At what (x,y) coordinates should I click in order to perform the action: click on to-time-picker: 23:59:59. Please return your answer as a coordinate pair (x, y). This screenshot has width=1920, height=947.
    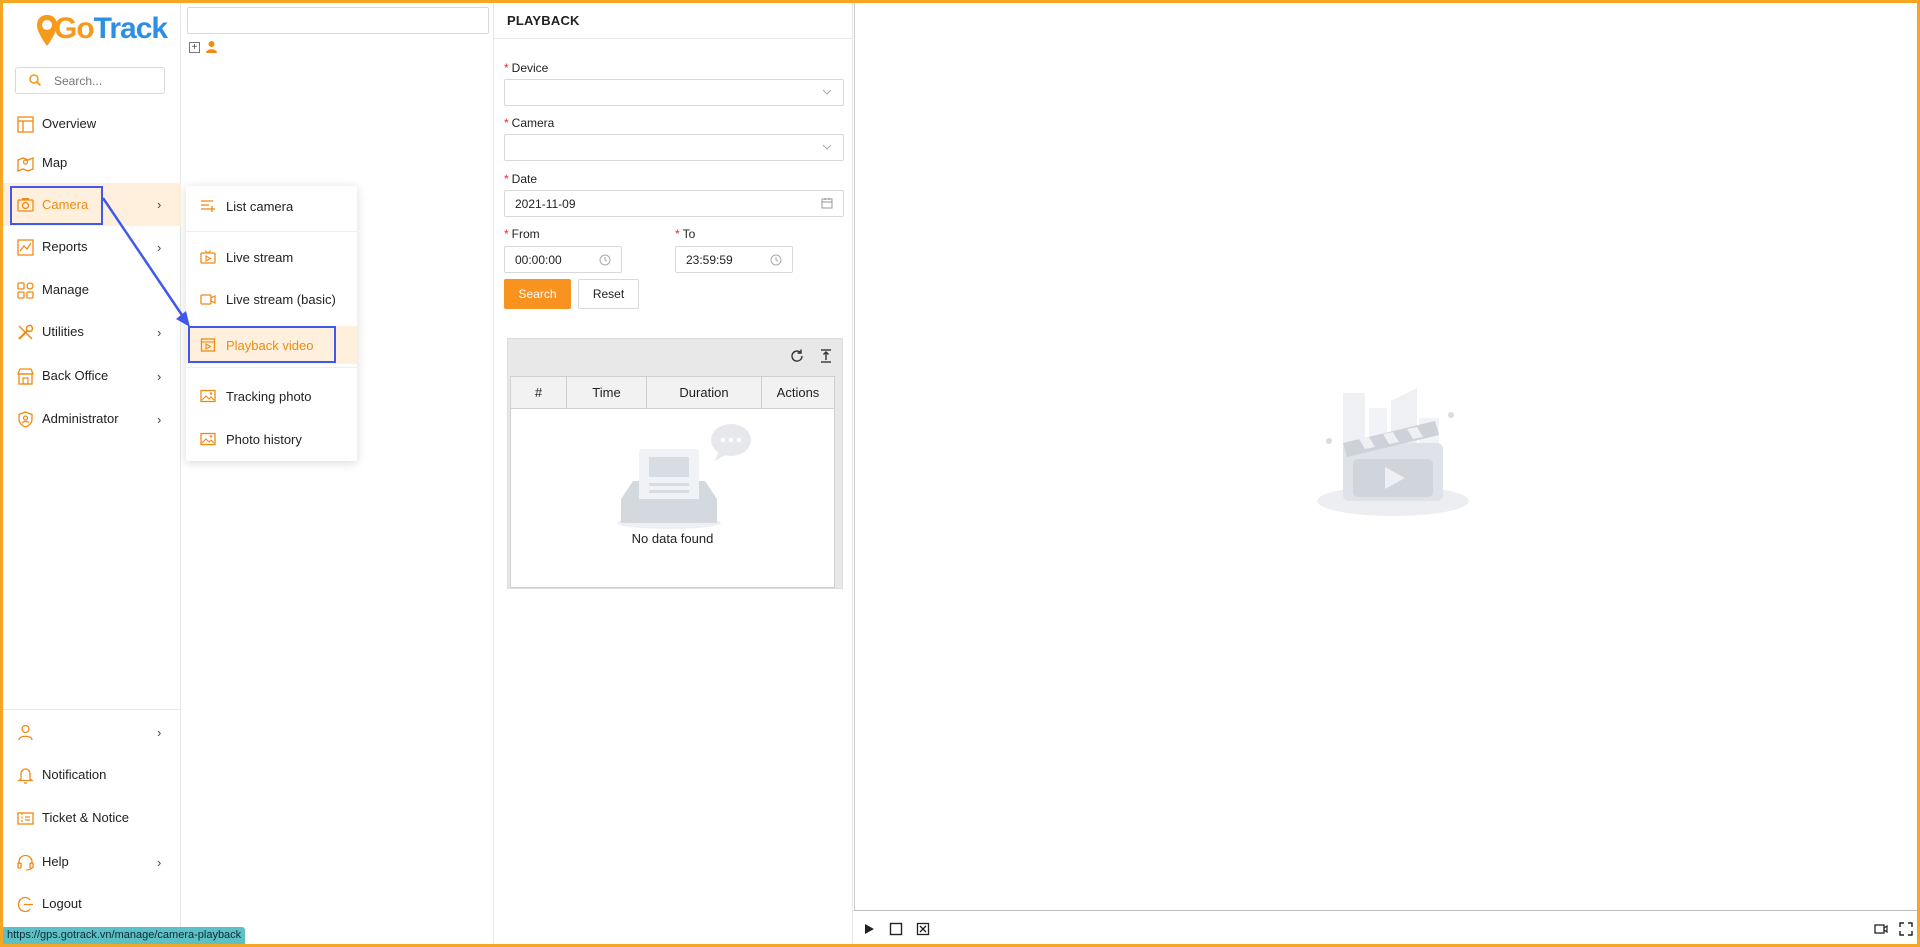
    Looking at the image, I should click on (734, 259).